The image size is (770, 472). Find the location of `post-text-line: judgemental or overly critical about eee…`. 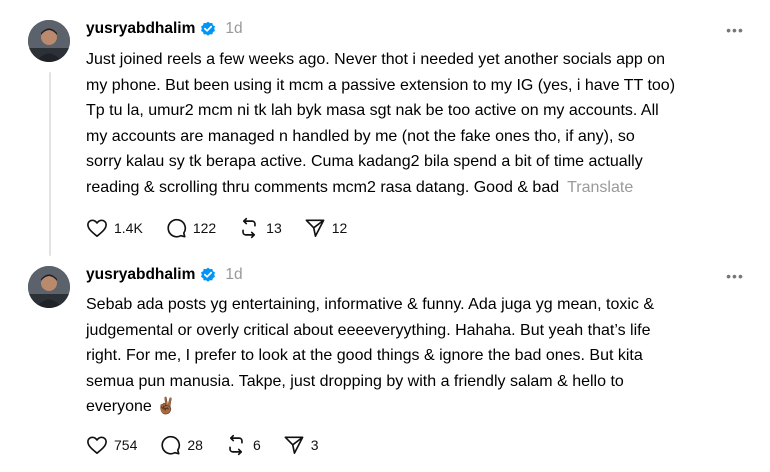

post-text-line: judgemental or overly critical about eee… is located at coordinates (368, 330).